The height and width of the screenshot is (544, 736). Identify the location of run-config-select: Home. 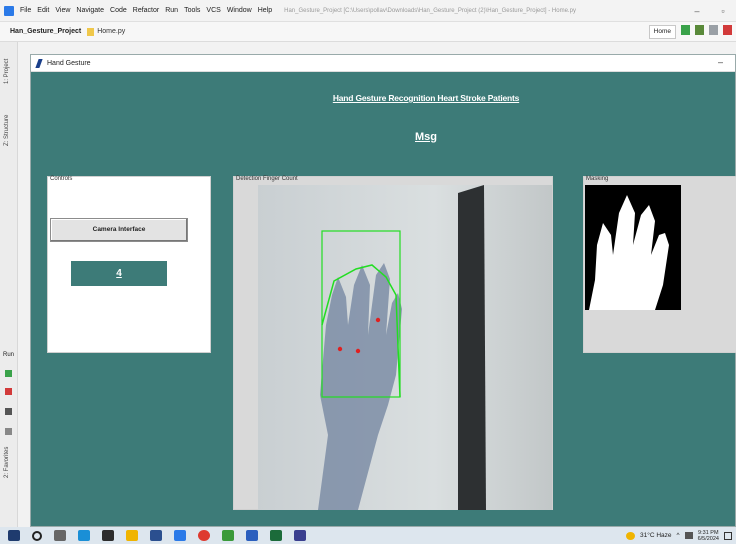
(662, 32).